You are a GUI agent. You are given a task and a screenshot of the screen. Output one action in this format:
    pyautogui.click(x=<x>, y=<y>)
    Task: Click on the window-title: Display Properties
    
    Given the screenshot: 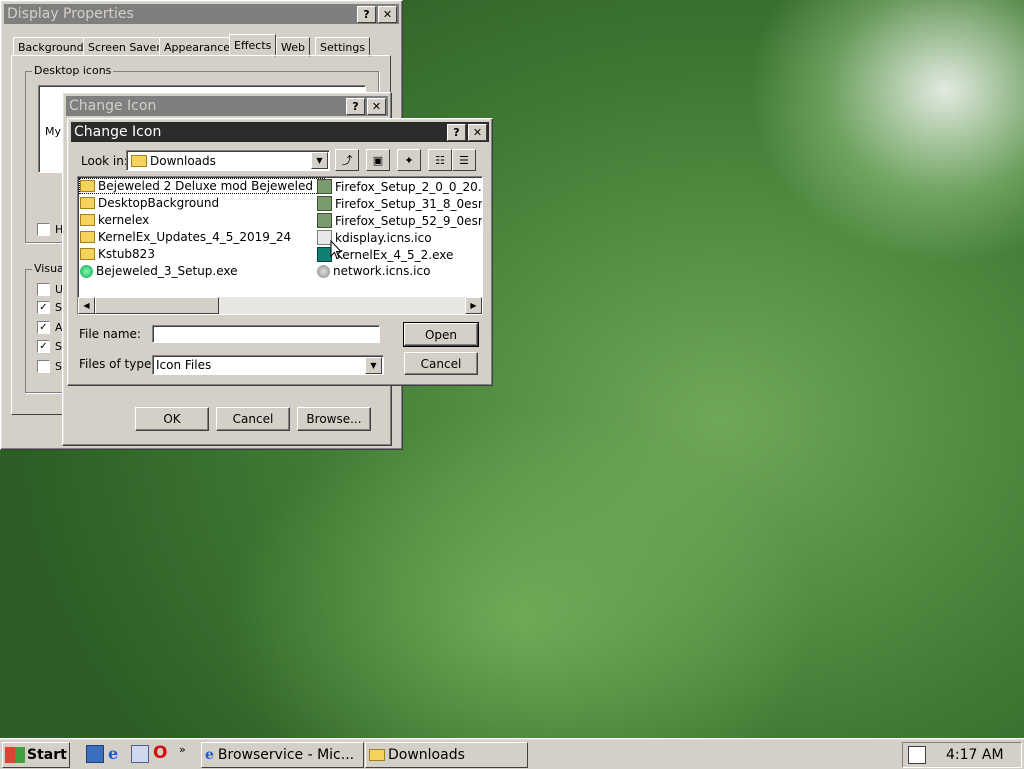 What is the action you would take?
    pyautogui.click(x=70, y=14)
    